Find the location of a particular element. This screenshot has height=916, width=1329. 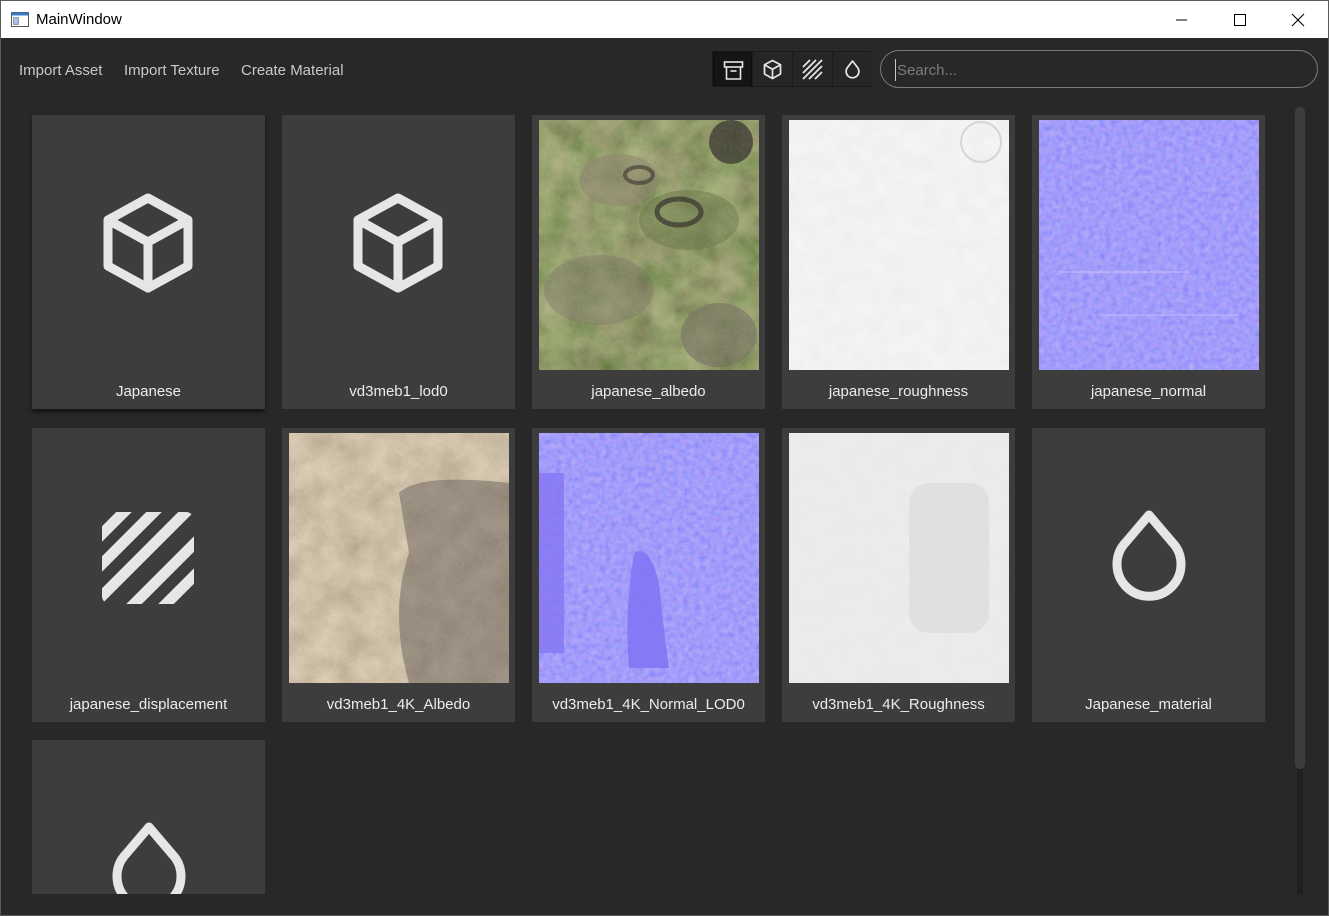

scrollbar-track is located at coordinates (1300, 831).